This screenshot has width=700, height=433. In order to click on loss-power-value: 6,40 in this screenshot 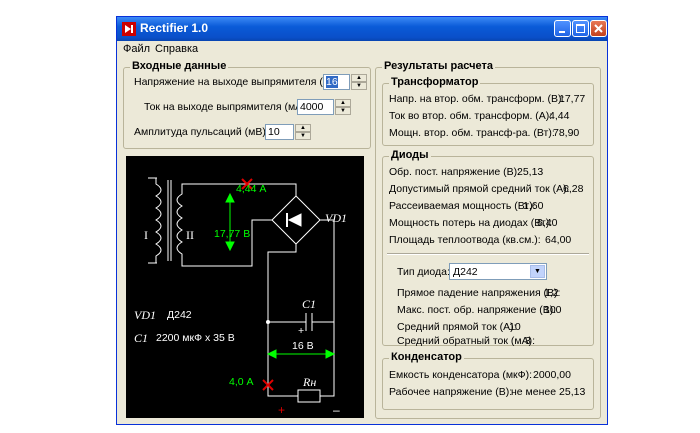, I will do `click(547, 223)`.